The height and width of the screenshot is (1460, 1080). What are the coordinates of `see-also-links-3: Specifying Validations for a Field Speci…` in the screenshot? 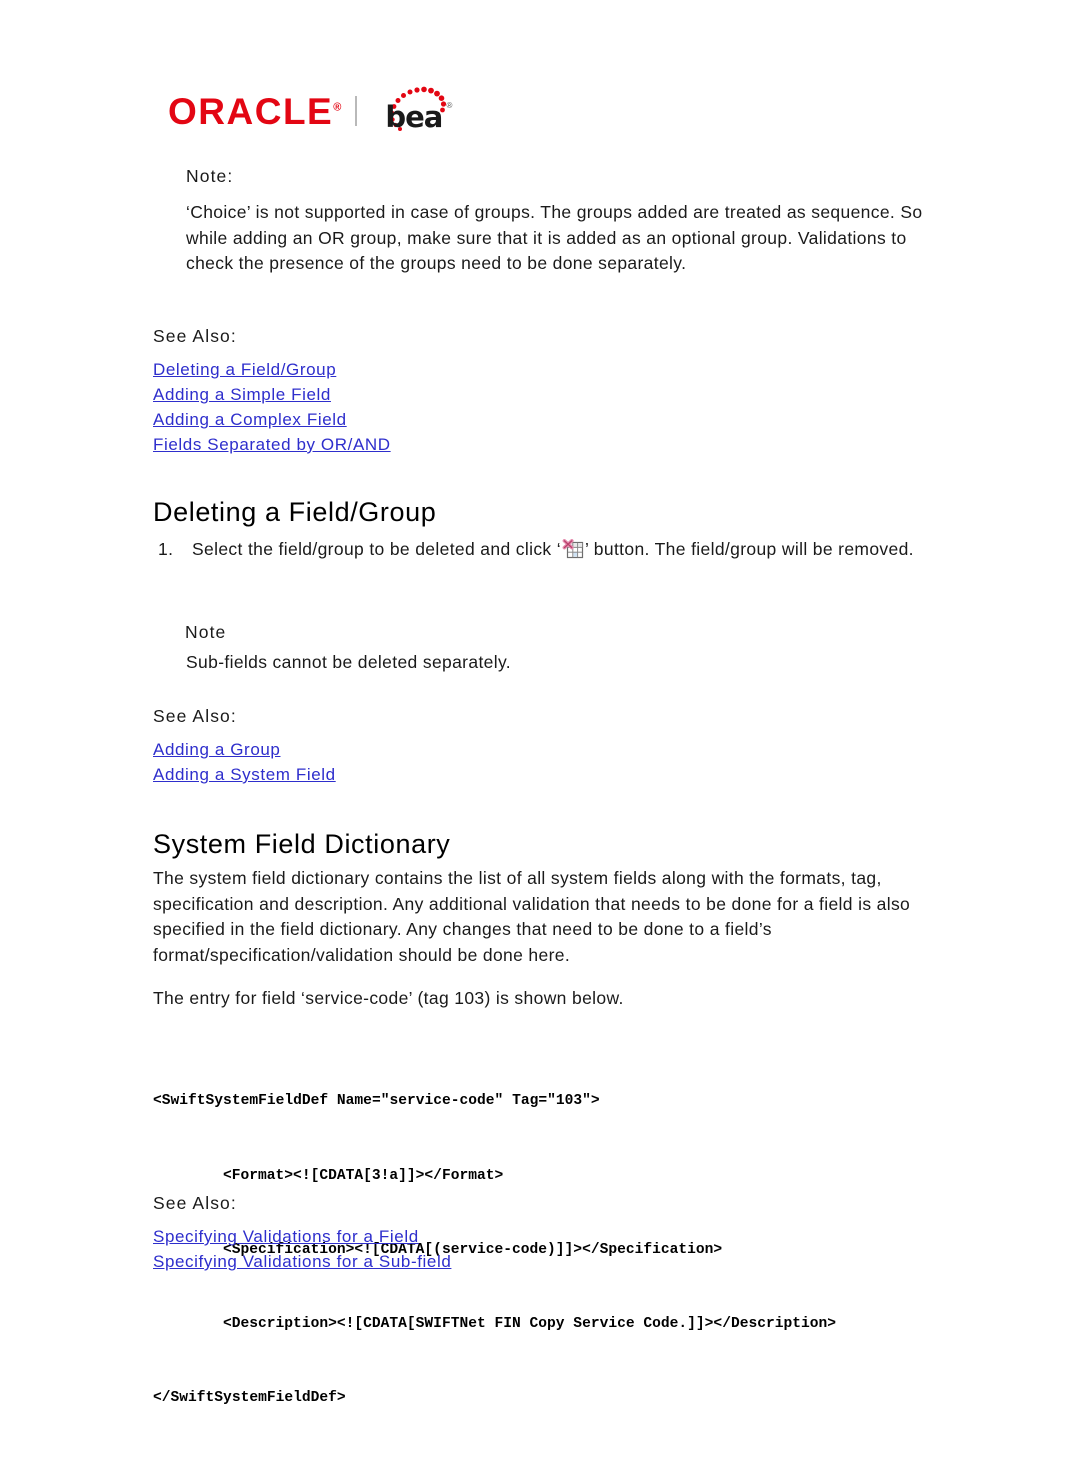 It's located at (302, 1249).